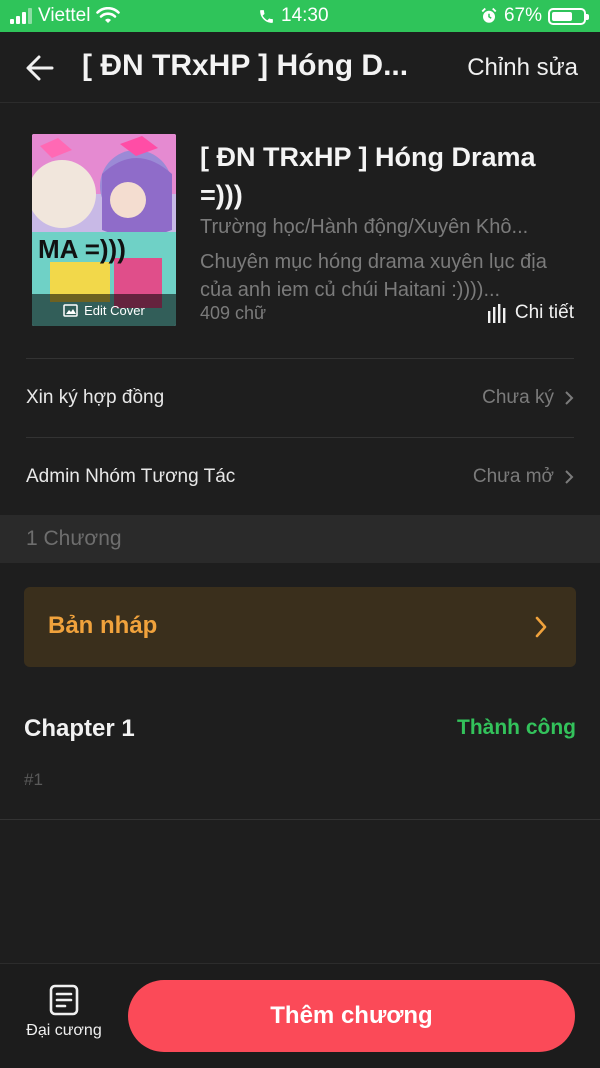  What do you see at coordinates (496, 313) in the screenshot?
I see `stats-bars-icon` at bounding box center [496, 313].